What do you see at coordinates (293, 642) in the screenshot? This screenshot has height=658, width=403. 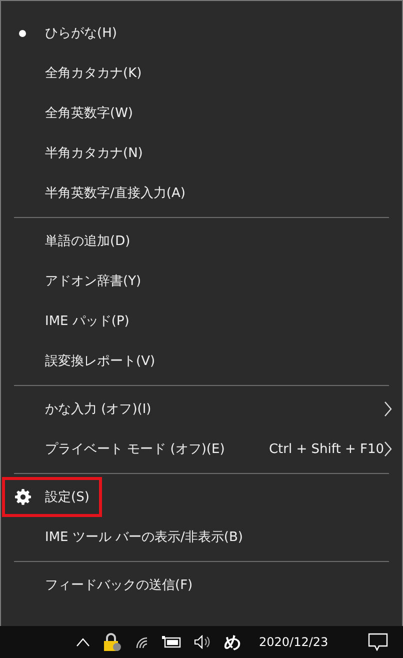 I see `clock-date: 2020/12/23` at bounding box center [293, 642].